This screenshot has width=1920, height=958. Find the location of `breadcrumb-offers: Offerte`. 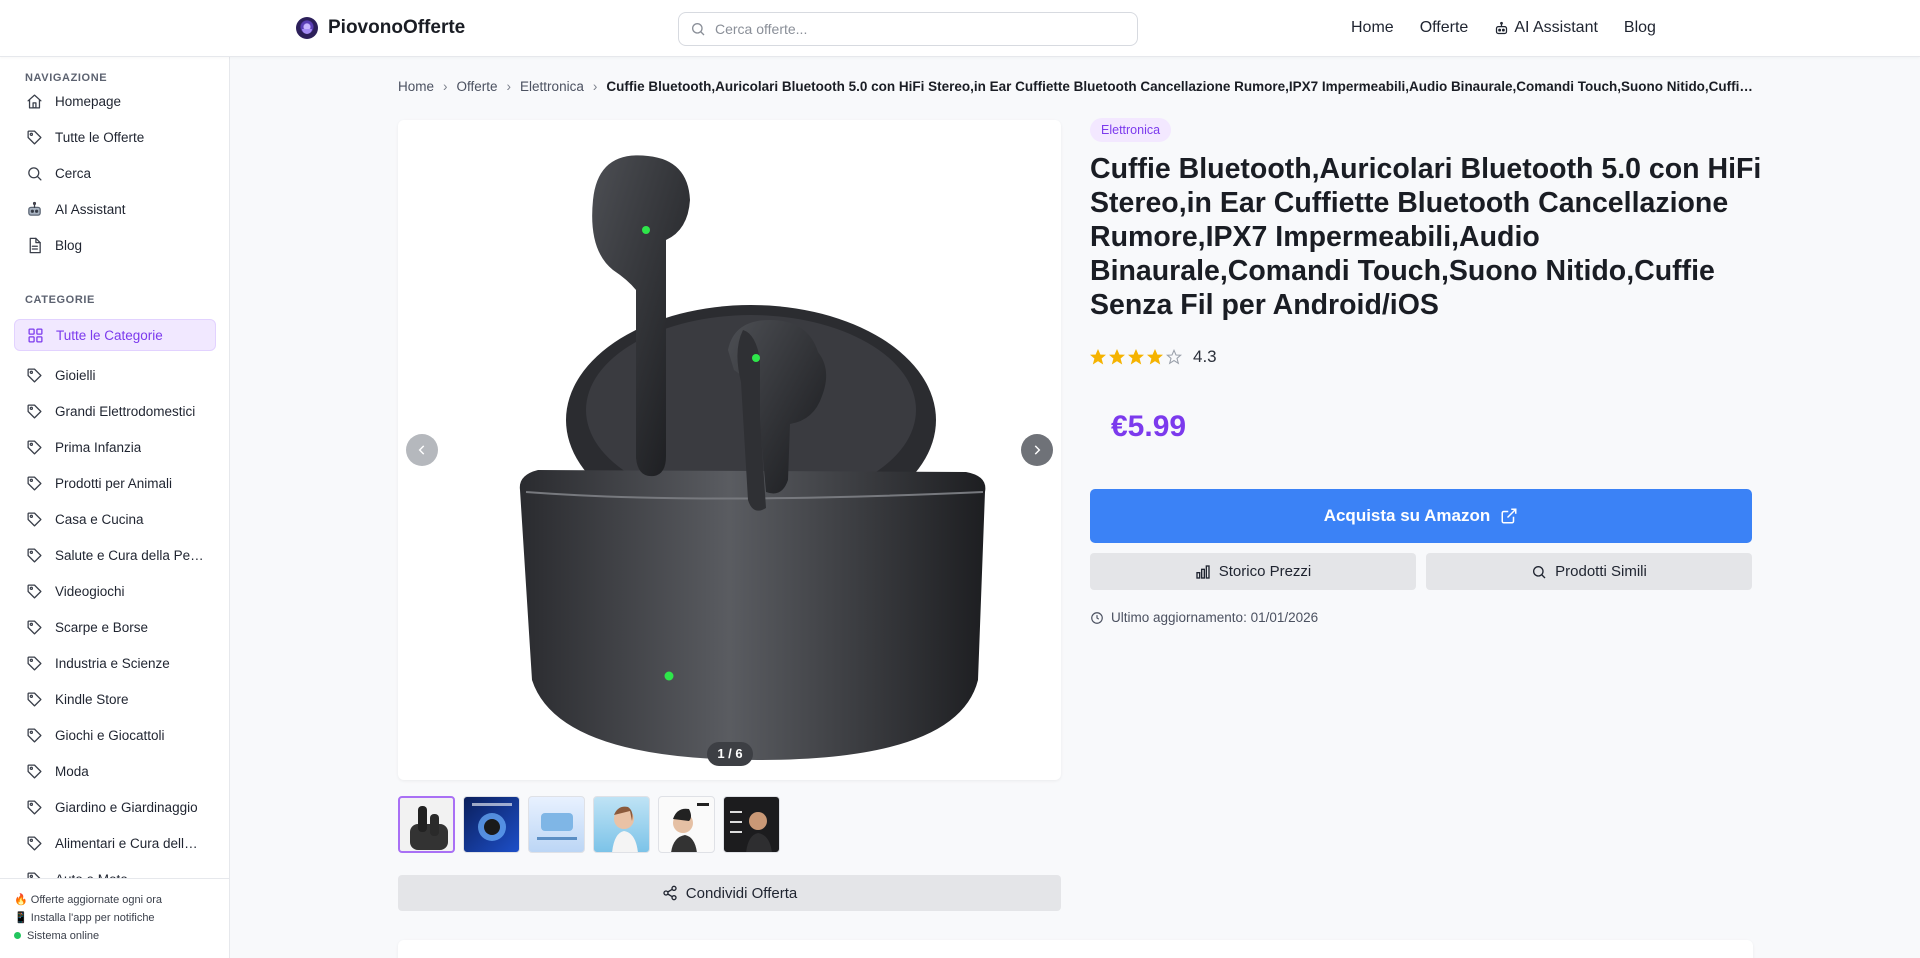

breadcrumb-offers: Offerte is located at coordinates (477, 86).